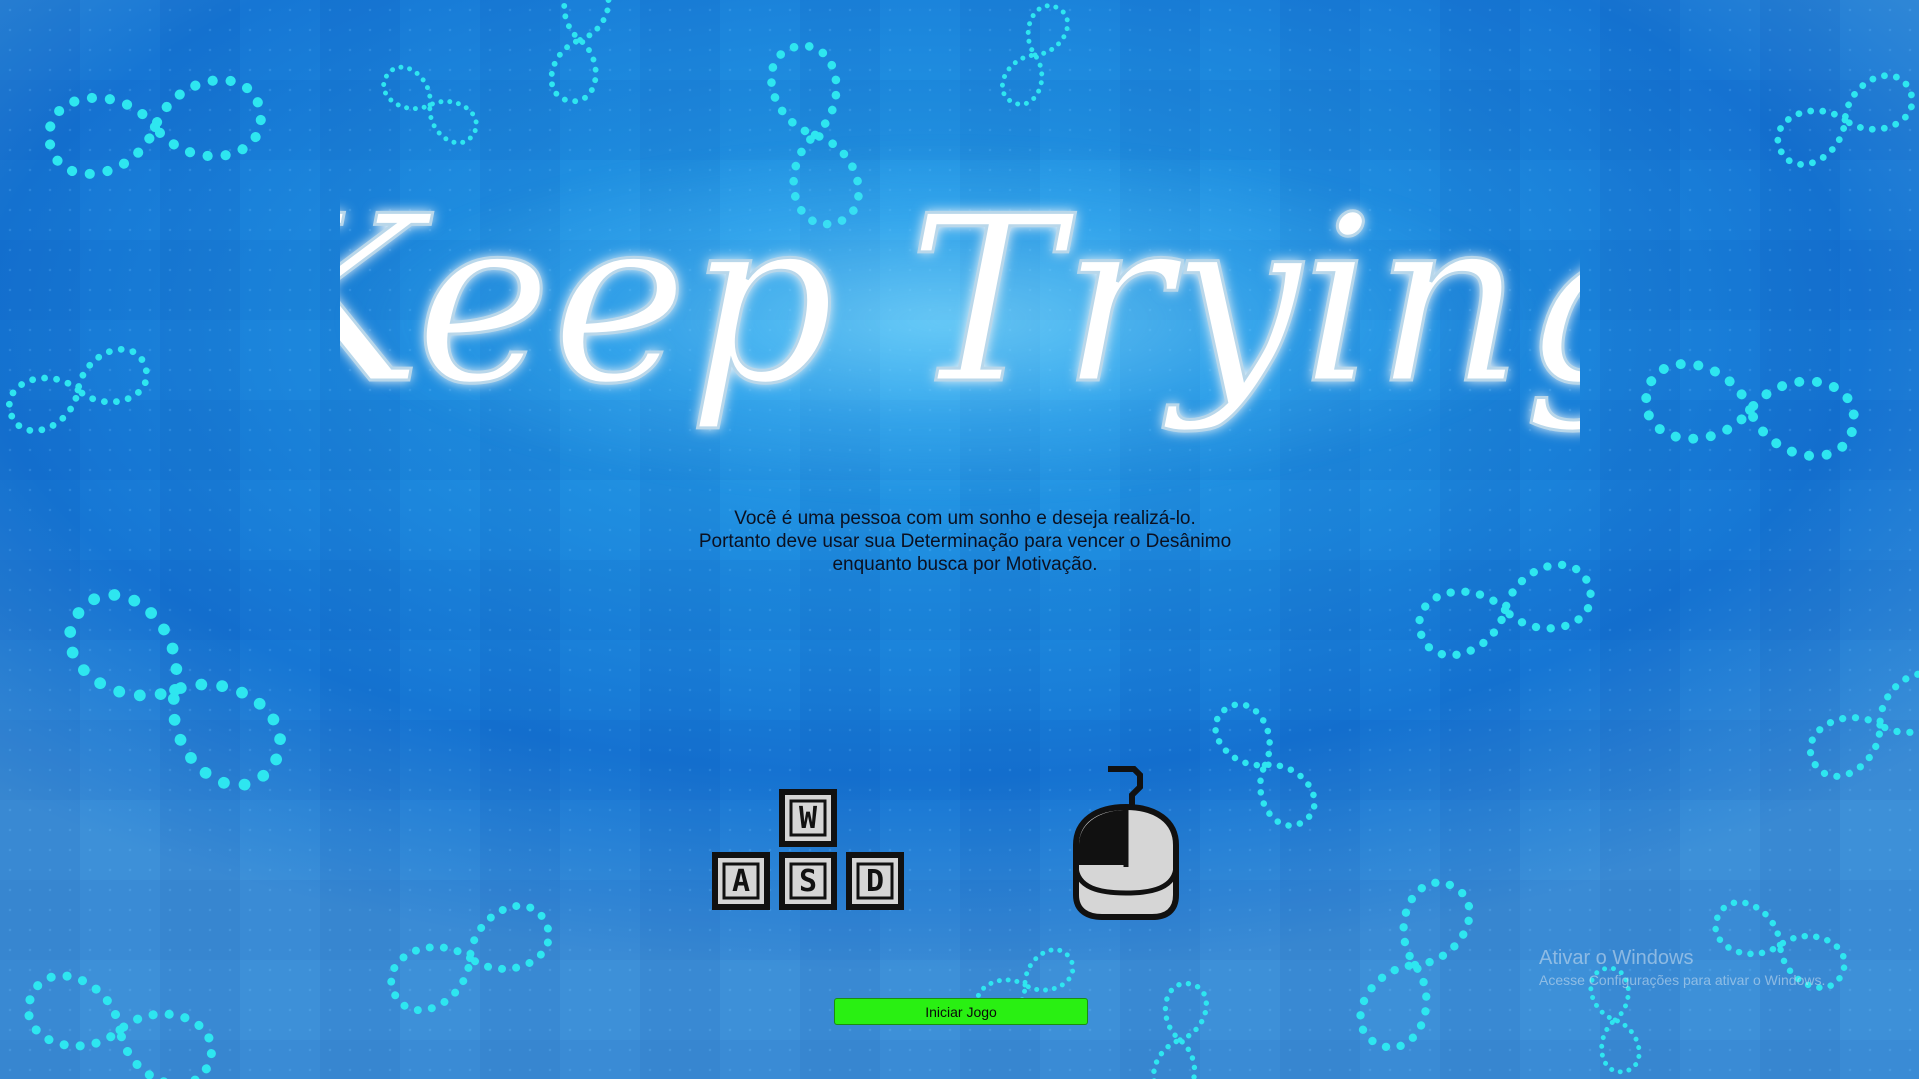  I want to click on key-s: S, so click(808, 881).